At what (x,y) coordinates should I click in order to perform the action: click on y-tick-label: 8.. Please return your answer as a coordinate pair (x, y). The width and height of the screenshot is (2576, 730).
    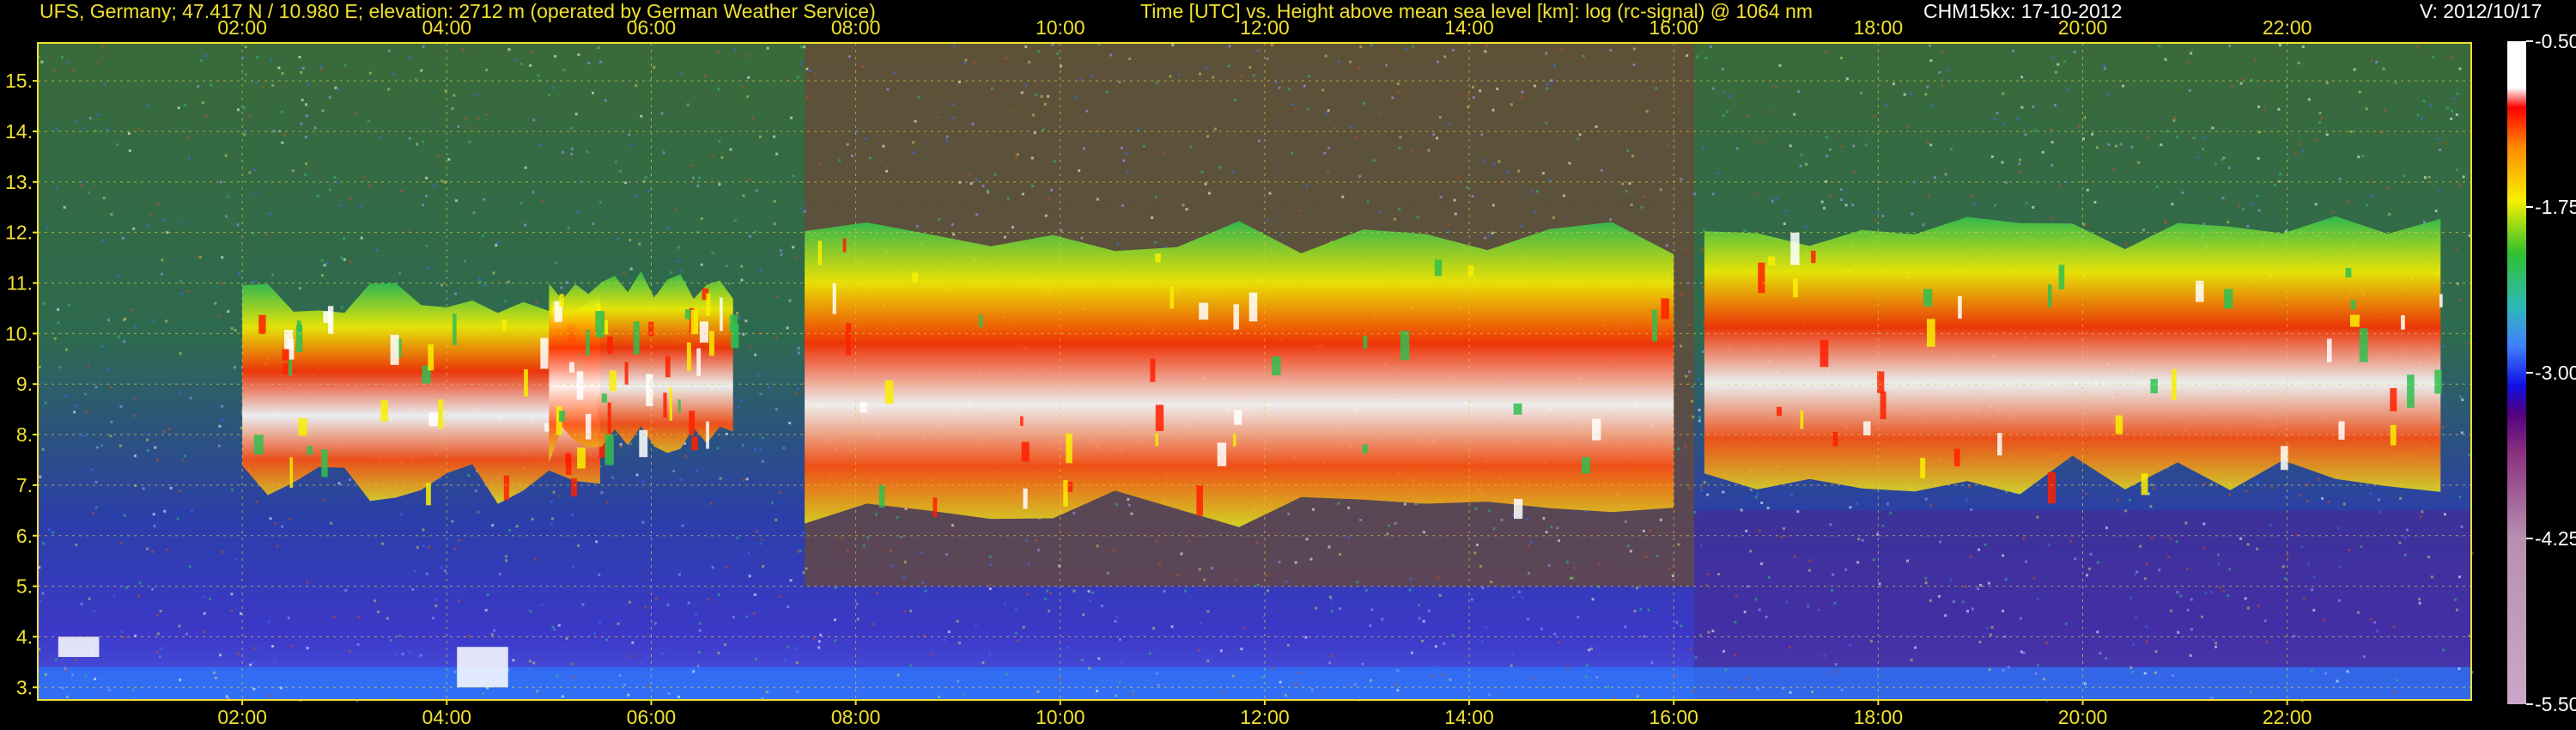
    Looking at the image, I should click on (25, 434).